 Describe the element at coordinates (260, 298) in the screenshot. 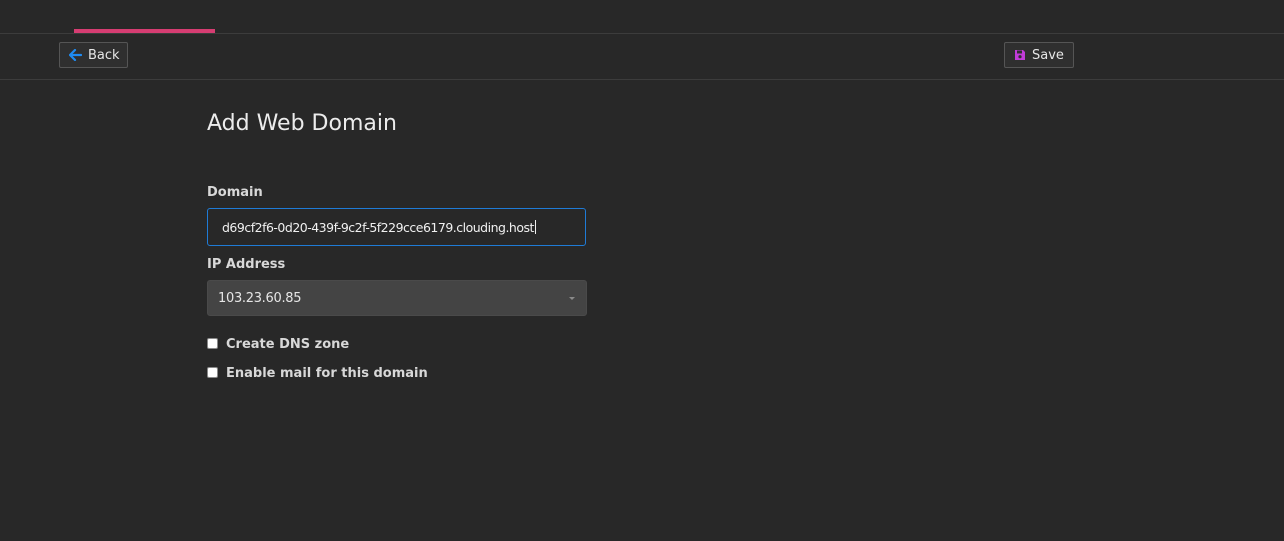

I see `ip-address-selected-value: 103.23.60.85` at that location.